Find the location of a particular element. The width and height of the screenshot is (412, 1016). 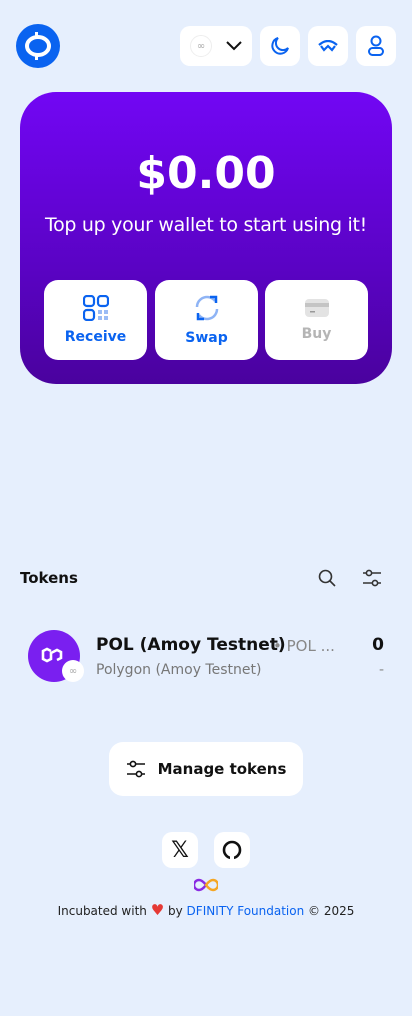

manage-tokens-label: Manage tokens is located at coordinates (222, 769).